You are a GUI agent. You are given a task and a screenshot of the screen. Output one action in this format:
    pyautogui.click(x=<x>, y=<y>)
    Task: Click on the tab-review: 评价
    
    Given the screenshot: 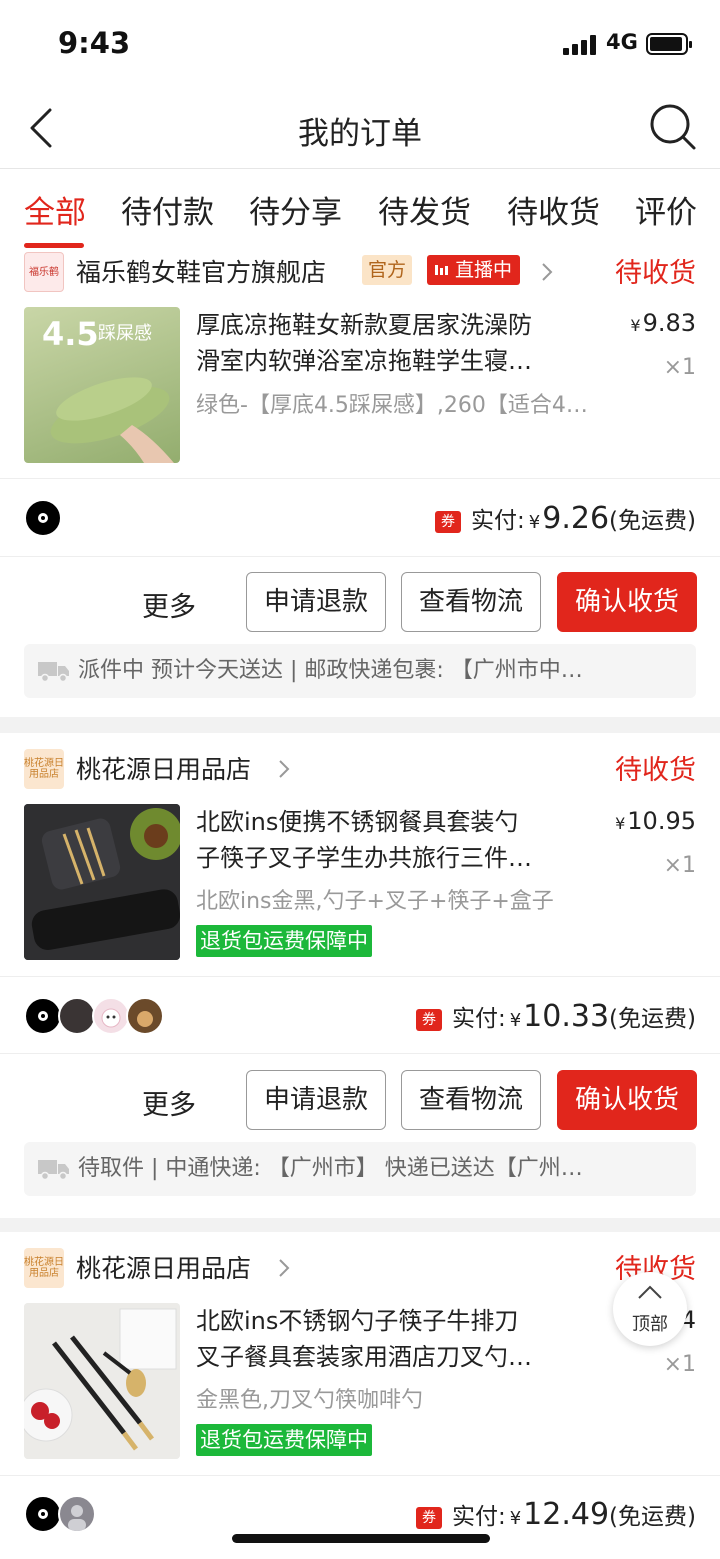 What is the action you would take?
    pyautogui.click(x=666, y=209)
    